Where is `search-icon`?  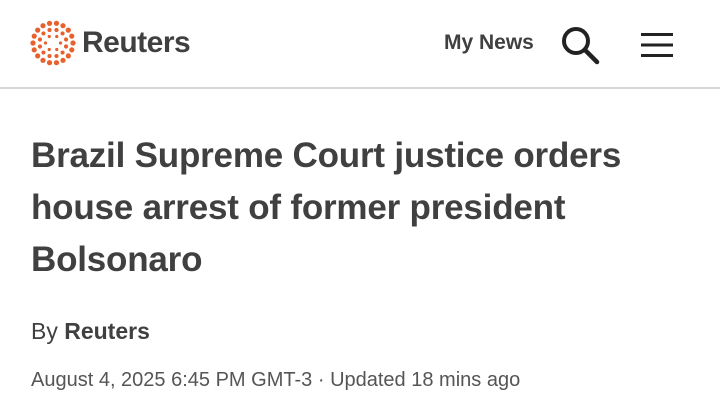 search-icon is located at coordinates (580, 45).